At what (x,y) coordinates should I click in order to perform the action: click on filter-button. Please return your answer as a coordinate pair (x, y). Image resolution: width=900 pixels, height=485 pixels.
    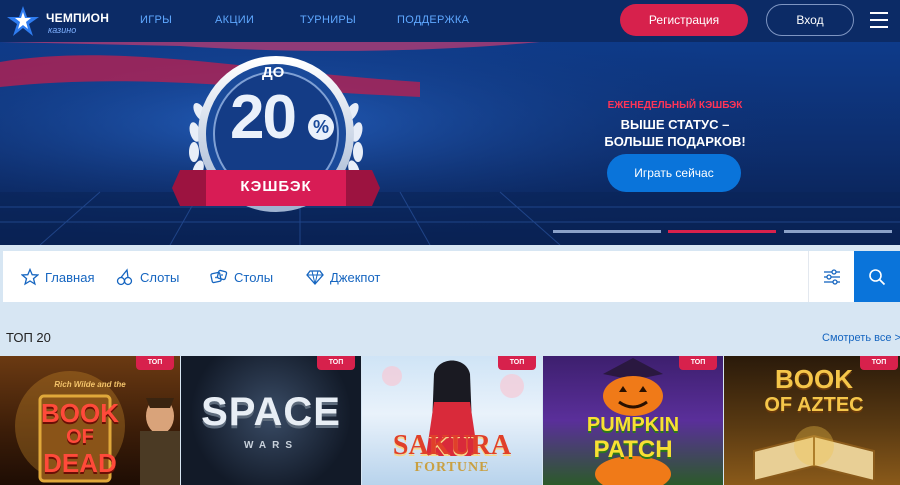
    Looking at the image, I should click on (831, 276).